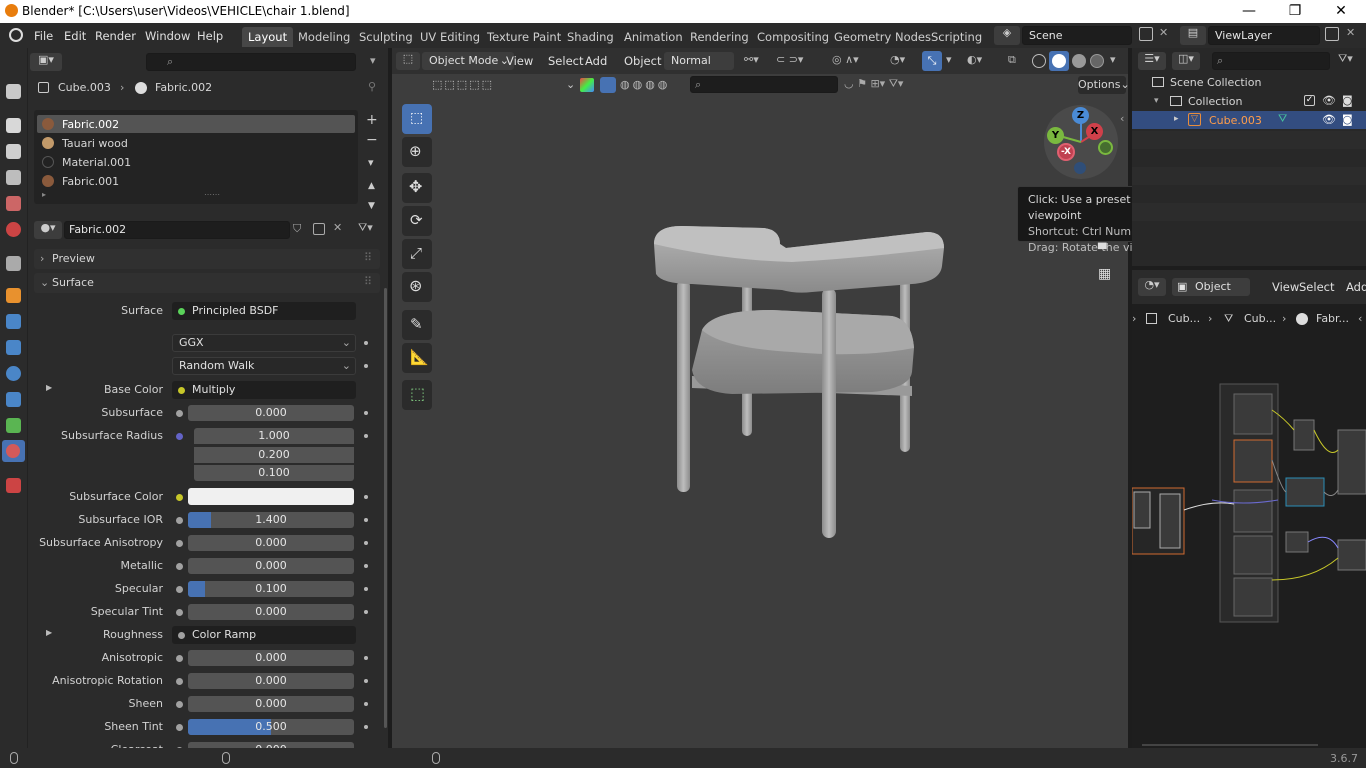  What do you see at coordinates (1081, 142) in the screenshot?
I see `navigation-gizmo: Z X Y -X` at bounding box center [1081, 142].